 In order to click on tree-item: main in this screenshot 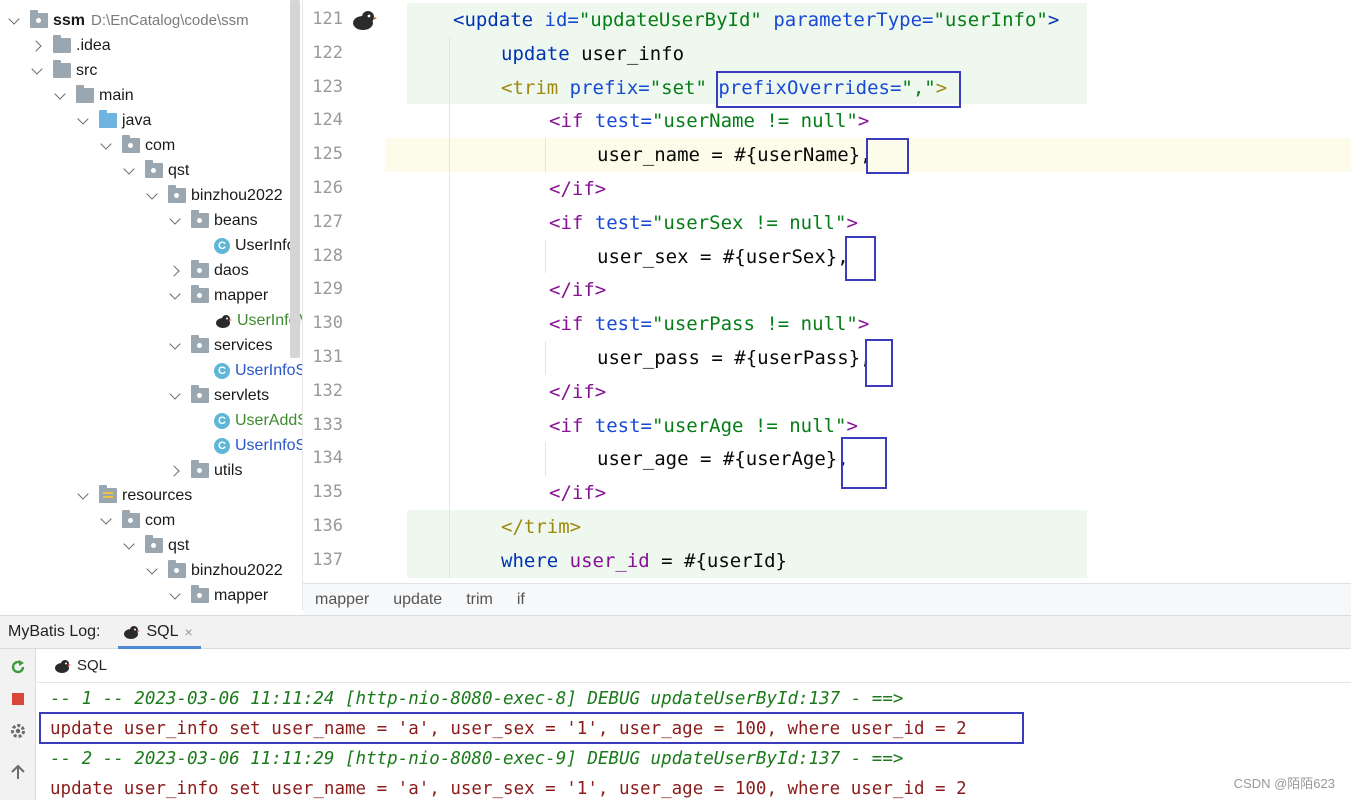, I will do `click(94, 95)`.